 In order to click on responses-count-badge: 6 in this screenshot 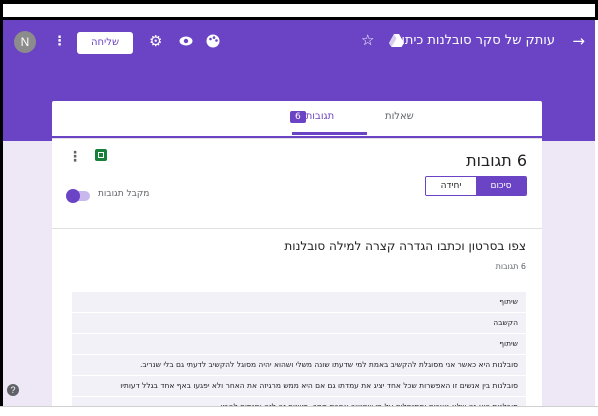, I will do `click(298, 117)`.